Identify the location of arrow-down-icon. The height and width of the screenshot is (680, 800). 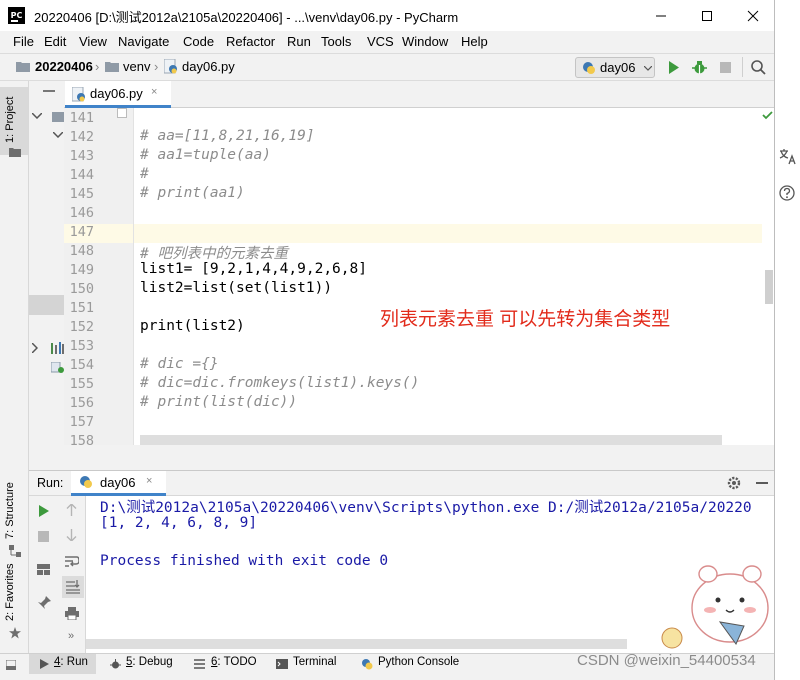
(71, 535).